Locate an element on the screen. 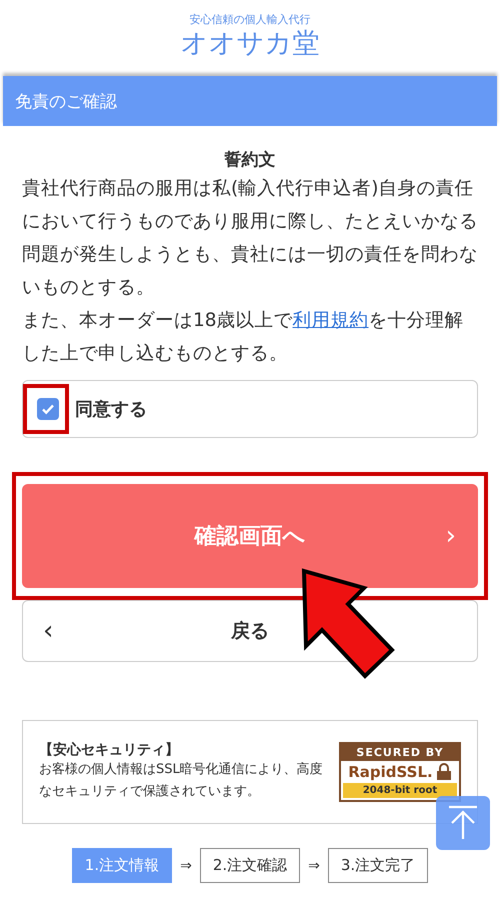  chevron-left-icon: ‹ is located at coordinates (48, 631).